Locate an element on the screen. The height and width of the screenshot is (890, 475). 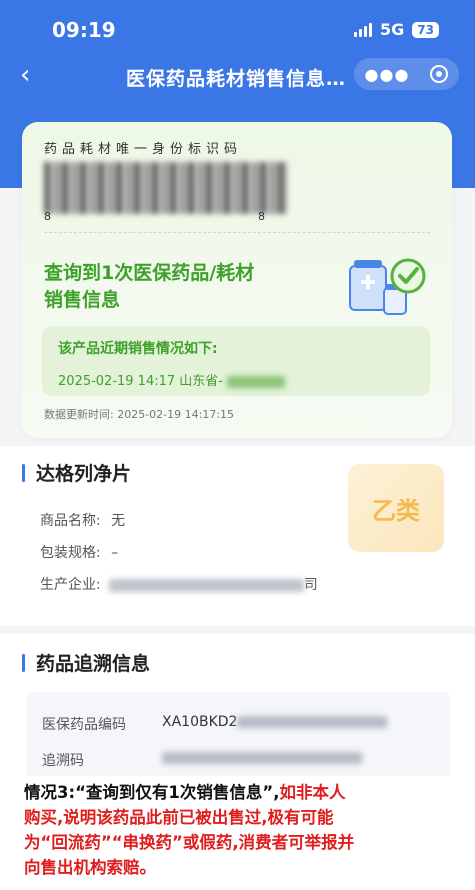
note-line-3: 为“回流药”“串换药”或假药,消费者可举报并 is located at coordinates (189, 842).